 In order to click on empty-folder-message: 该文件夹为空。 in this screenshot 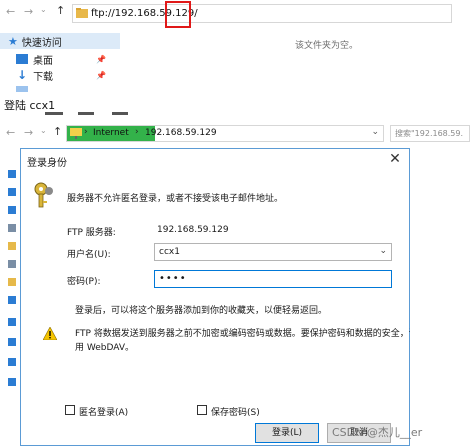, I will do `click(327, 46)`.